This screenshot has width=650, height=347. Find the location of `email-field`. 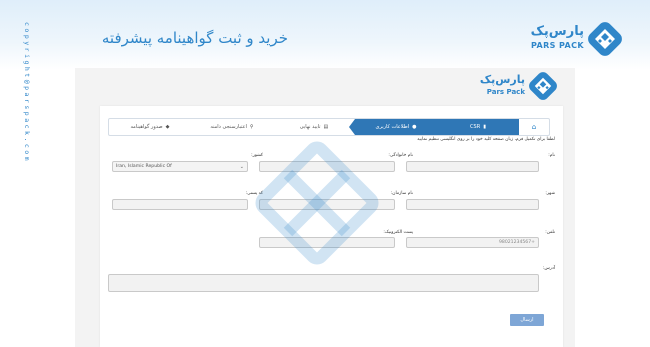

email-field is located at coordinates (327, 242).